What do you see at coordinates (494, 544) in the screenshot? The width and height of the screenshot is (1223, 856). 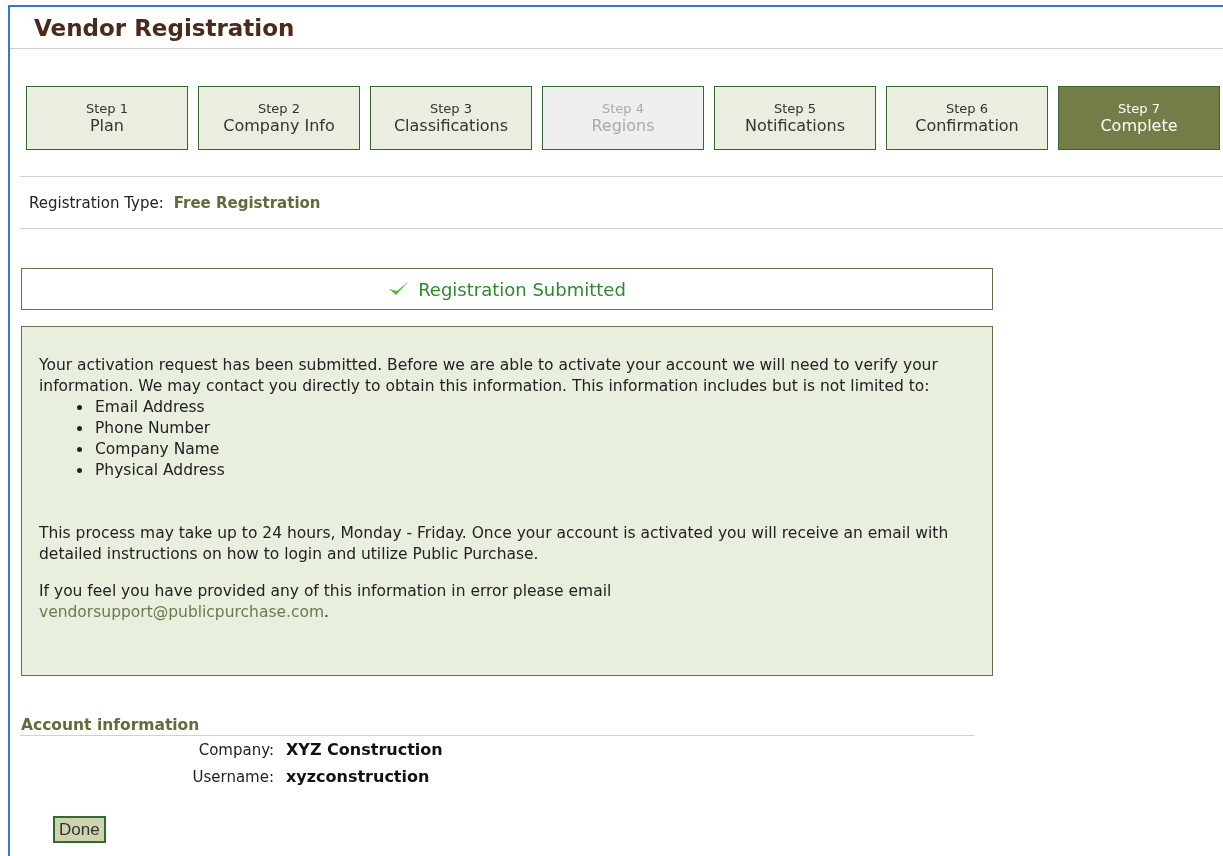 I see `process-text: This process may take up to 24 hours, Monday - Friday. Once your account is activated you will receive an email with detailed instructions on how to login and utilize Public Purchase.` at bounding box center [494, 544].